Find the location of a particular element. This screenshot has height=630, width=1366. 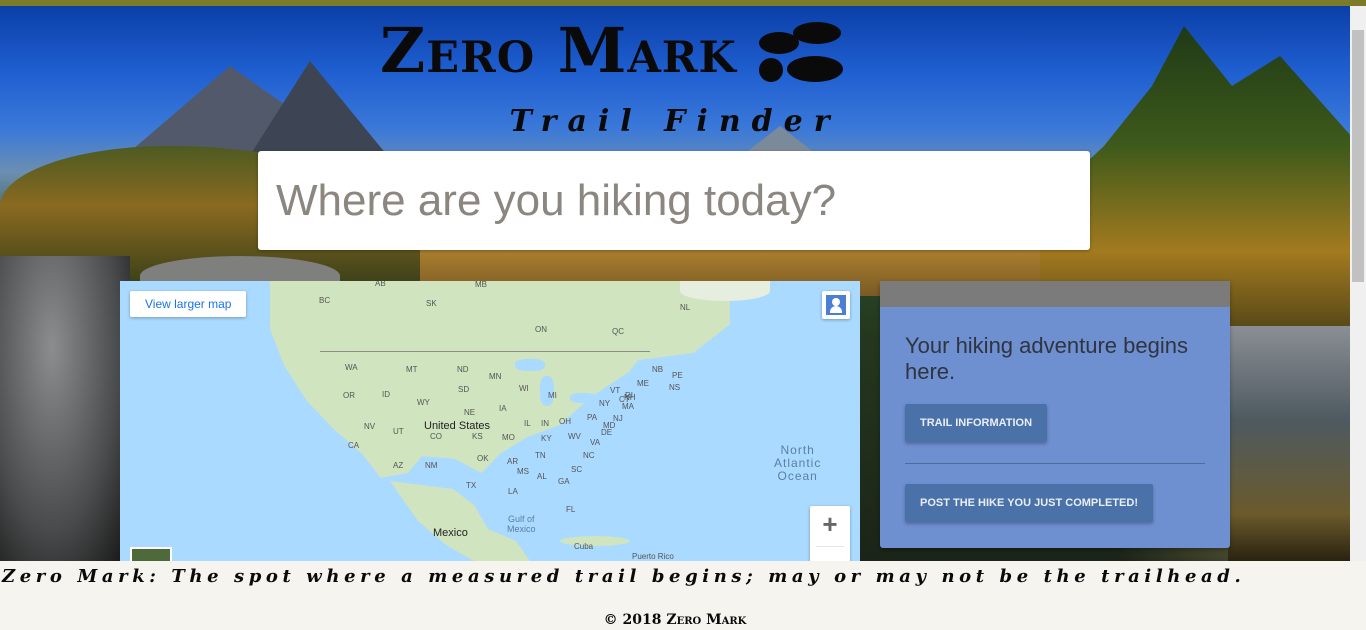

search-input is located at coordinates (674, 200).